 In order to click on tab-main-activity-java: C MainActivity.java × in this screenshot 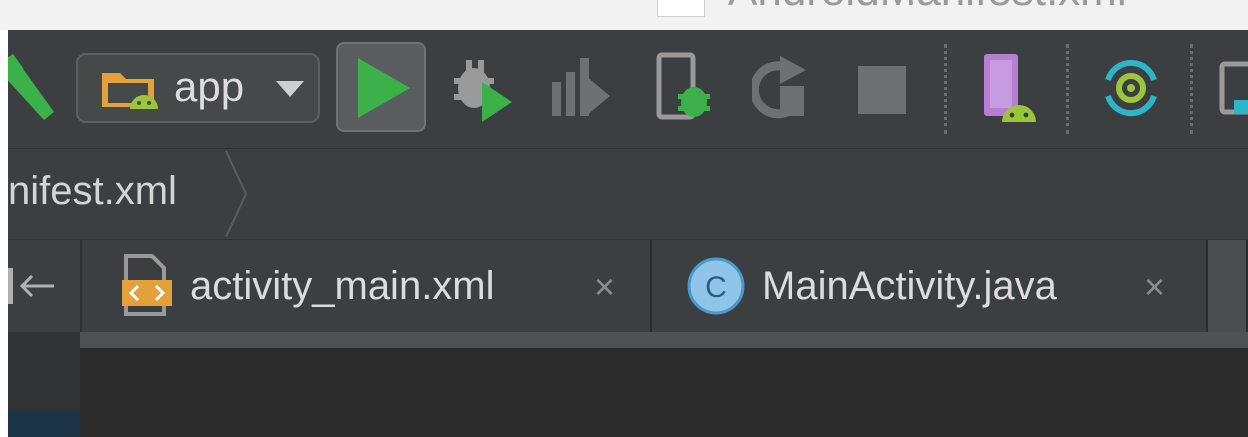, I will do `click(930, 286)`.